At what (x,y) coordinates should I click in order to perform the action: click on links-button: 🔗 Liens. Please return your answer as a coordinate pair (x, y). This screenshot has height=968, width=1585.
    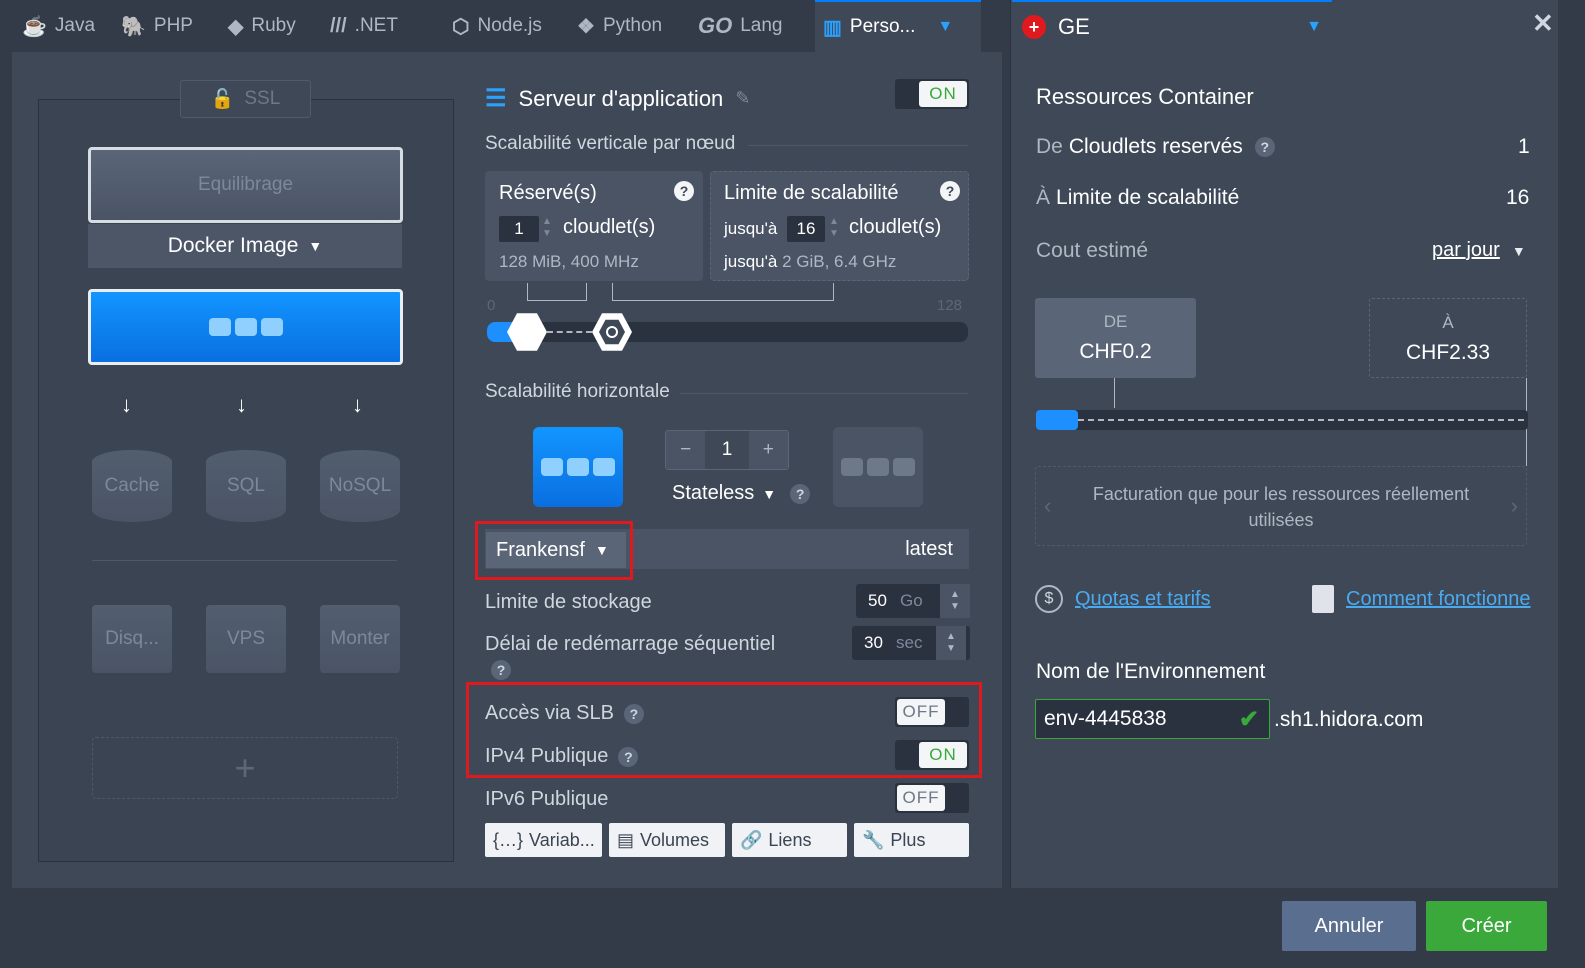
    Looking at the image, I should click on (789, 840).